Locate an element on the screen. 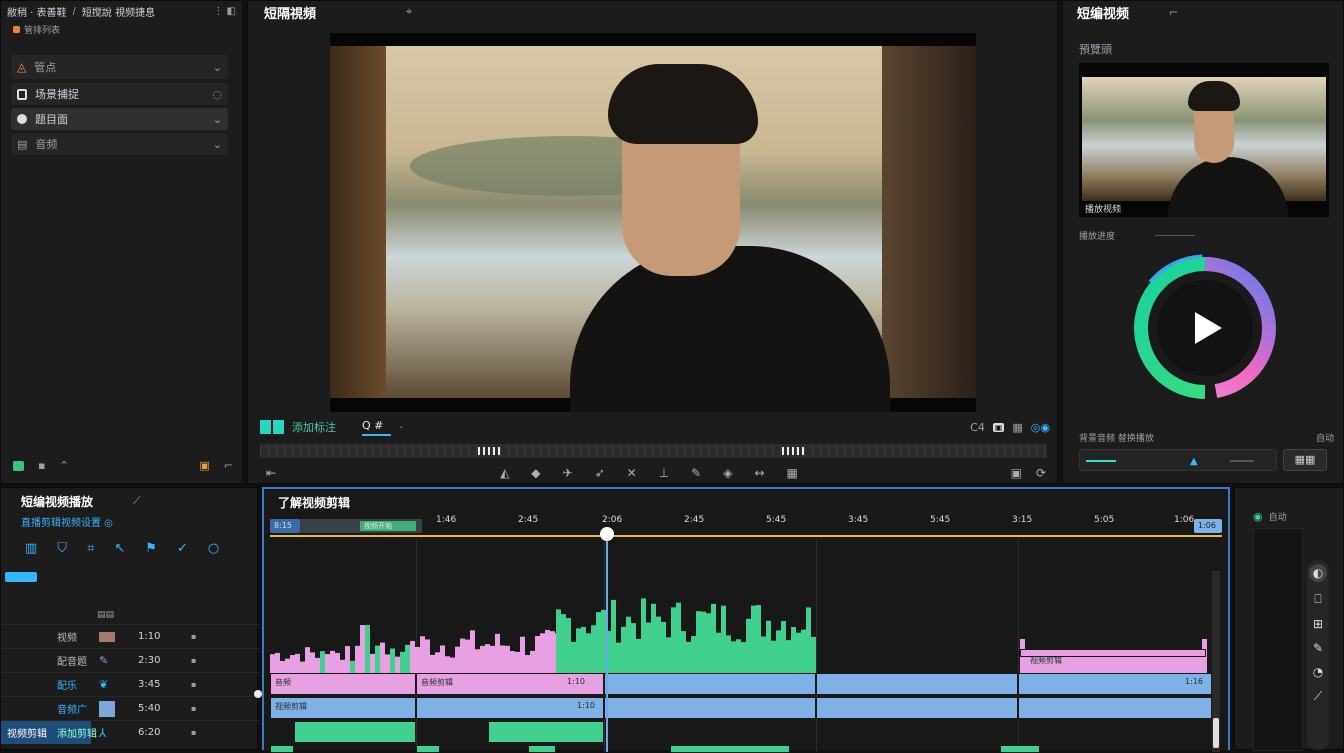  left-item-2: 题目面 ⌄ is located at coordinates (119, 119).